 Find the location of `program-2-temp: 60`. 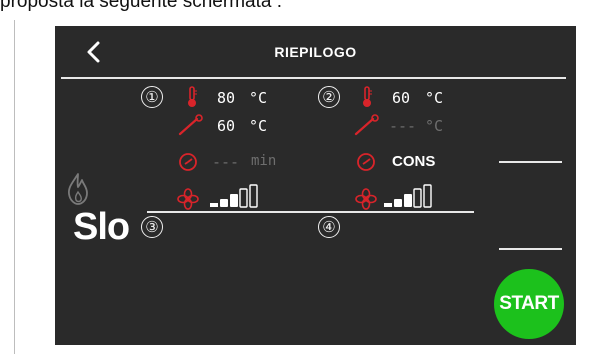

program-2-temp: 60 is located at coordinates (401, 98).